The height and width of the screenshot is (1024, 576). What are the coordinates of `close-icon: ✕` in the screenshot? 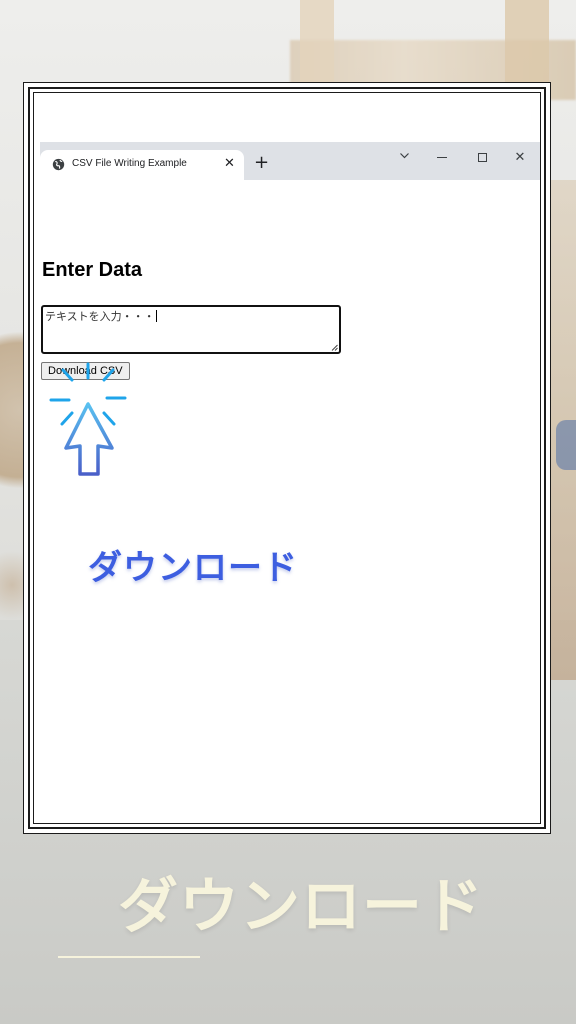 It's located at (229, 164).